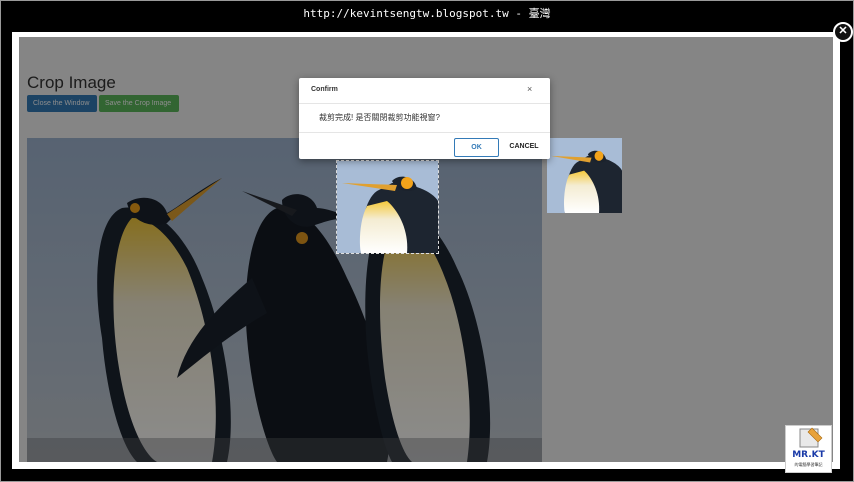 This screenshot has height=482, width=854. What do you see at coordinates (427, 14) in the screenshot?
I see `url-caption: http://kevintsengtw.blogspot.tw - 臺灣` at bounding box center [427, 14].